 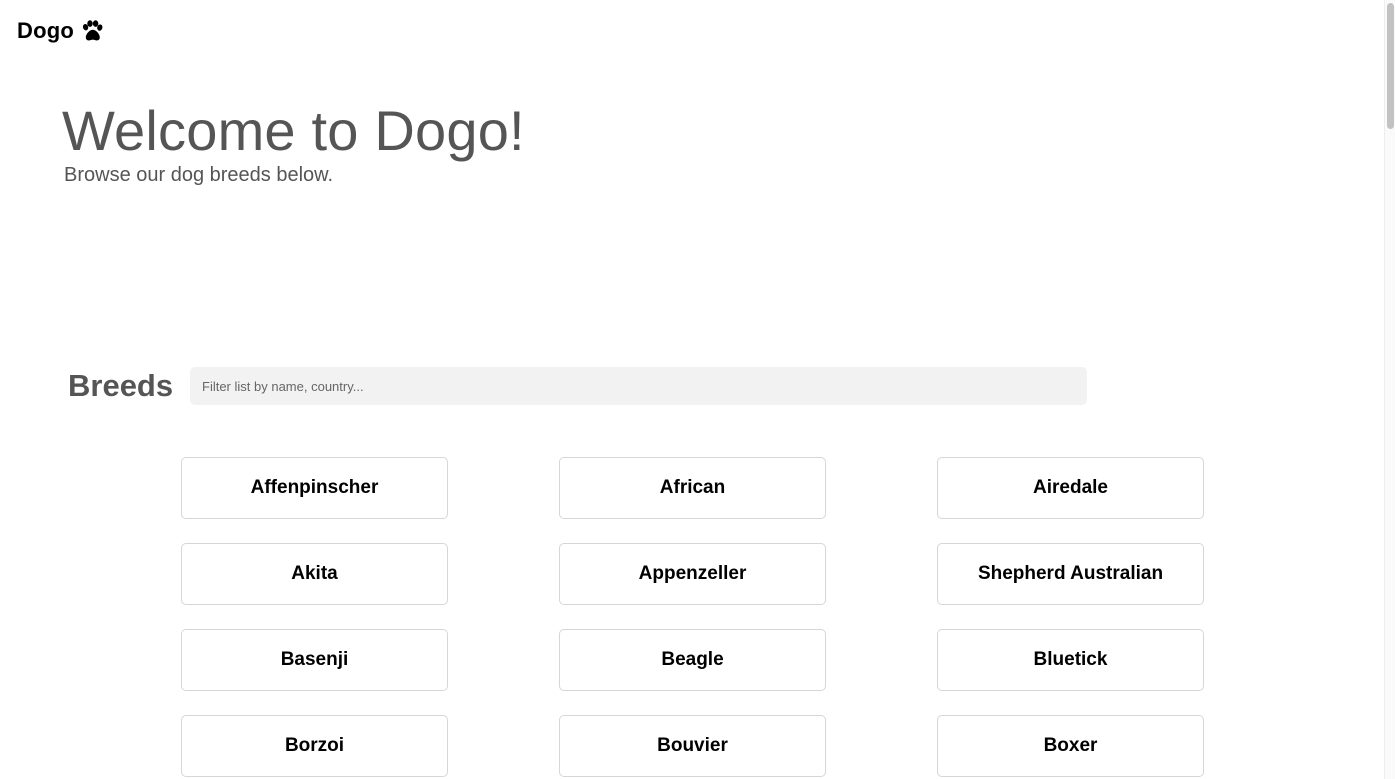 What do you see at coordinates (1070, 746) in the screenshot?
I see `breed-card-boxer: Boxer` at bounding box center [1070, 746].